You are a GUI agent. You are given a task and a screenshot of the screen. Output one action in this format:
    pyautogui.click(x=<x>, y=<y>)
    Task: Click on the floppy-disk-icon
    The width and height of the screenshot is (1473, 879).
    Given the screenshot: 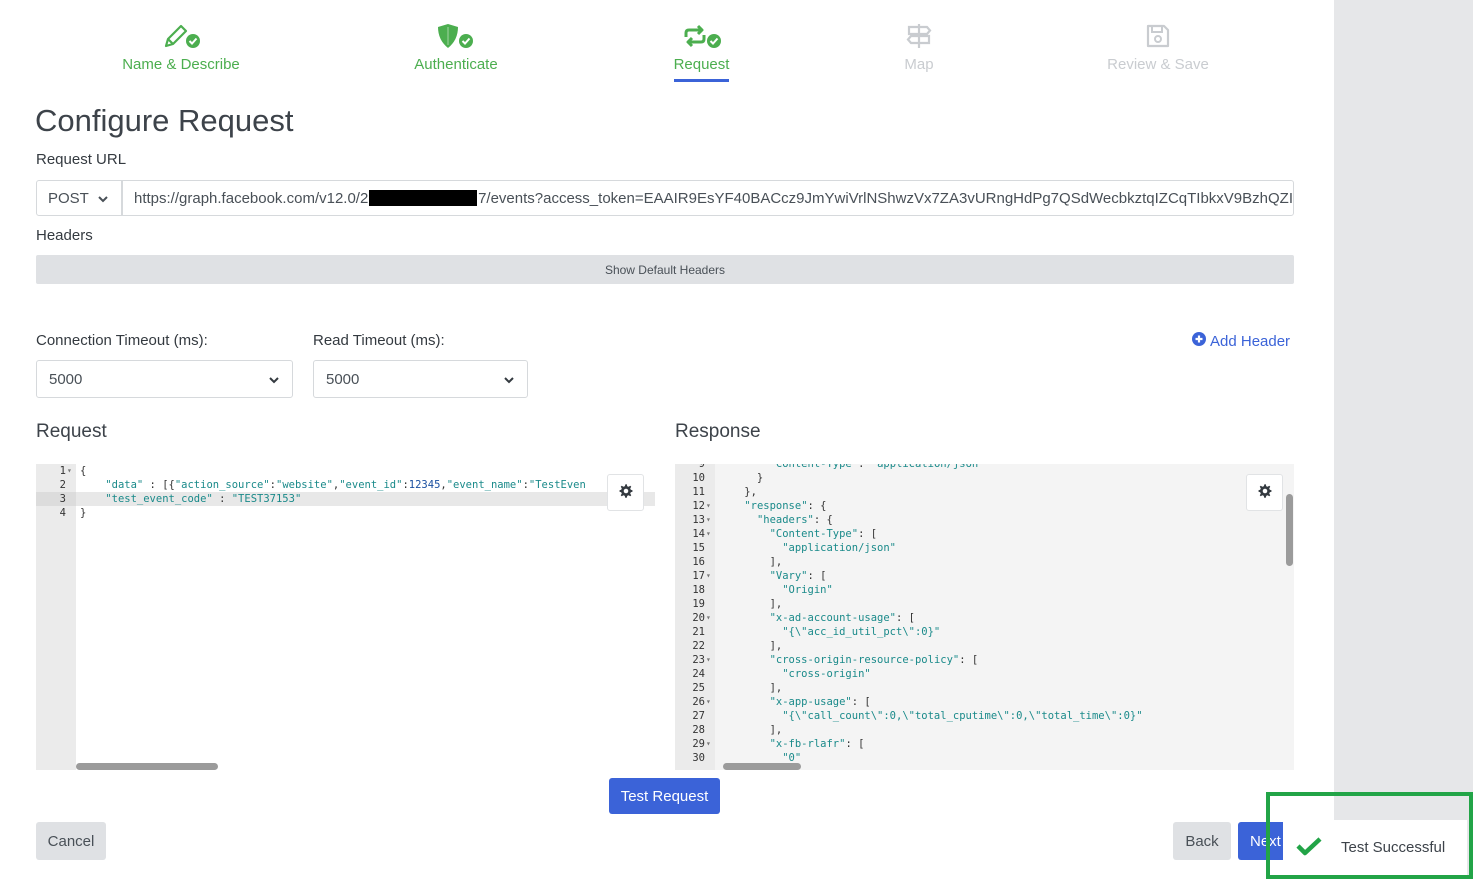 What is the action you would take?
    pyautogui.click(x=1158, y=36)
    